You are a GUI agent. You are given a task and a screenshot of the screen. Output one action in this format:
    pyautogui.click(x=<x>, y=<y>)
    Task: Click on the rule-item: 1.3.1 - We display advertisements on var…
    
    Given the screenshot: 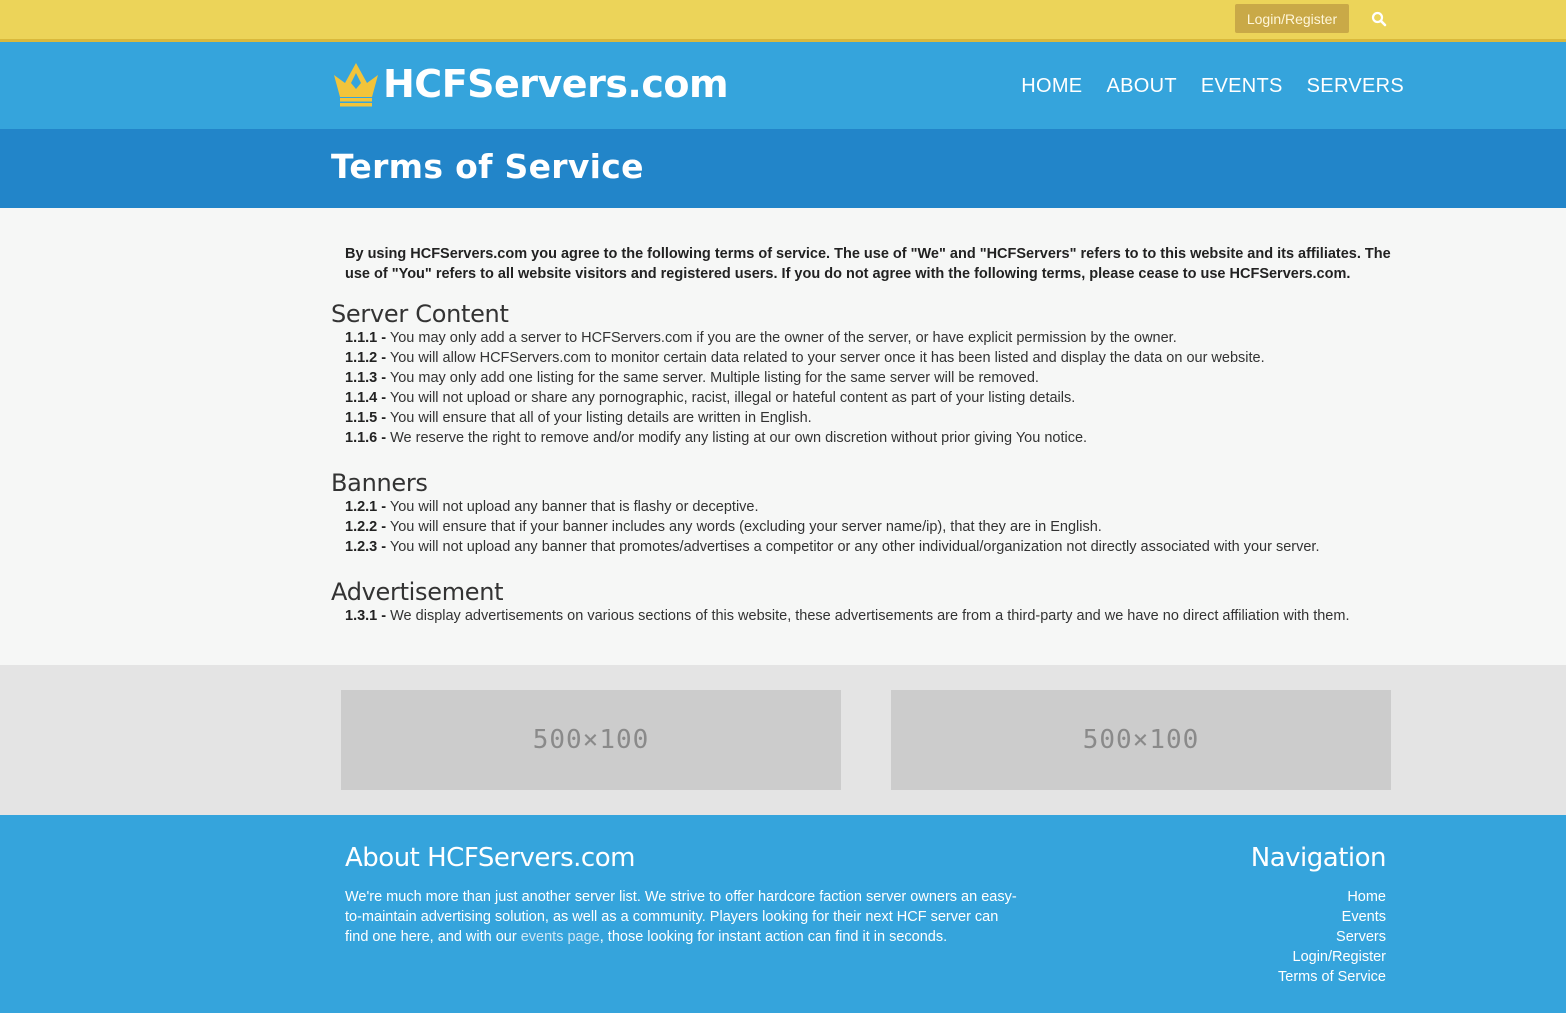 What is the action you would take?
    pyautogui.click(x=847, y=616)
    